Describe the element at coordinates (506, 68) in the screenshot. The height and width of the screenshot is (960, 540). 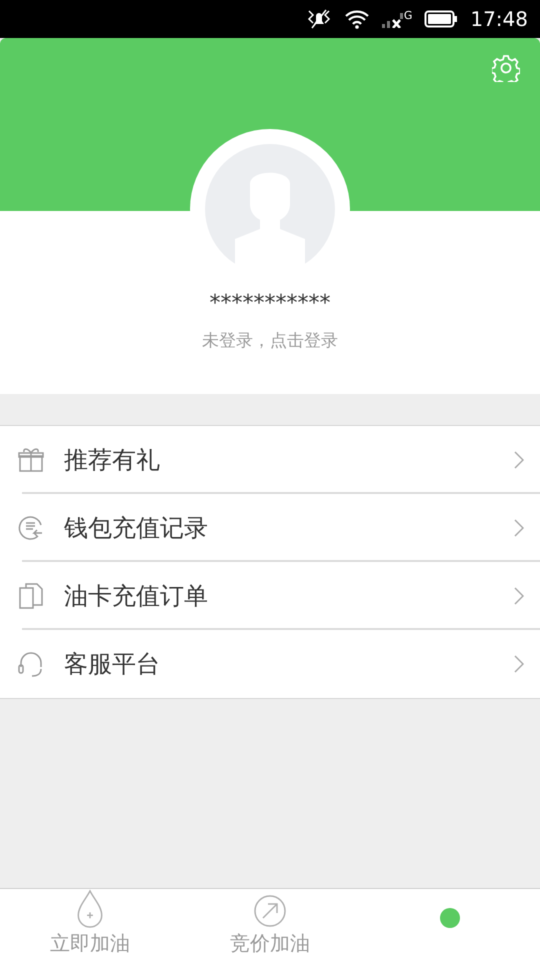
I see `settings-icon` at that location.